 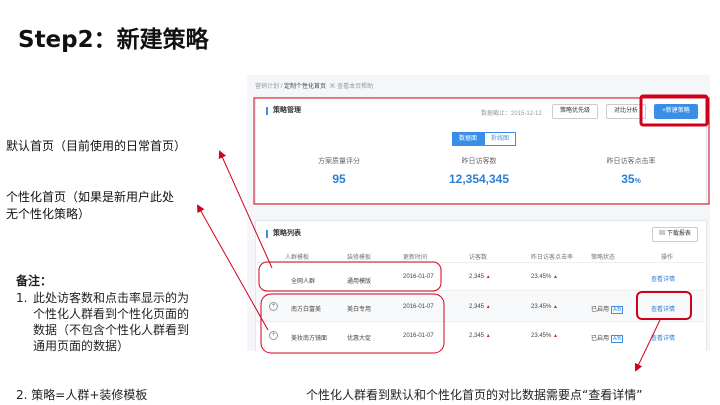 I want to click on metric-value: 12,354,345, so click(x=479, y=179).